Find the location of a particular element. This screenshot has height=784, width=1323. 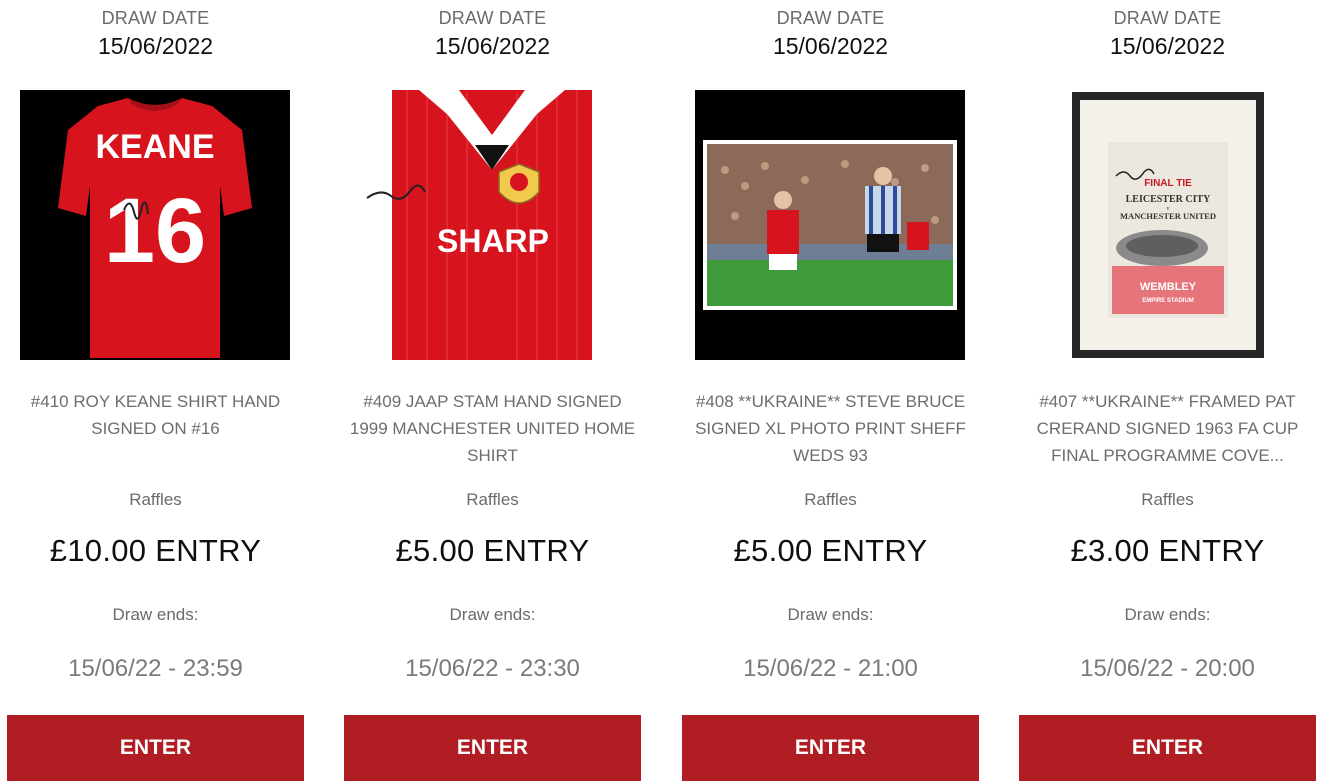

programme-stadium: EMPIRE STADIUM is located at coordinates (1168, 301).